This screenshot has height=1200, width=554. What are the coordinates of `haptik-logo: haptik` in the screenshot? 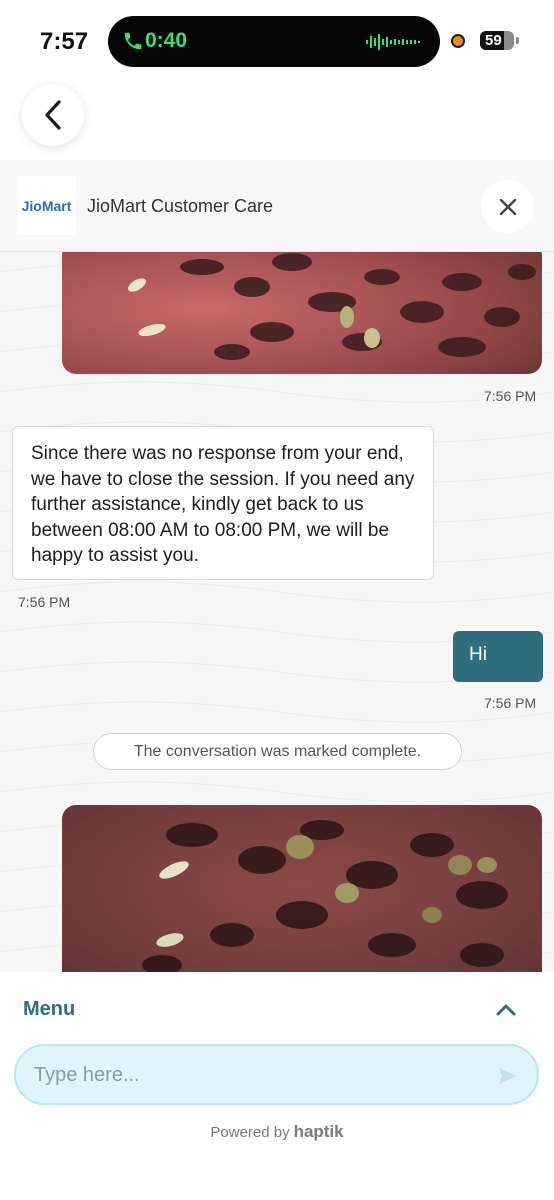 It's located at (318, 1131).